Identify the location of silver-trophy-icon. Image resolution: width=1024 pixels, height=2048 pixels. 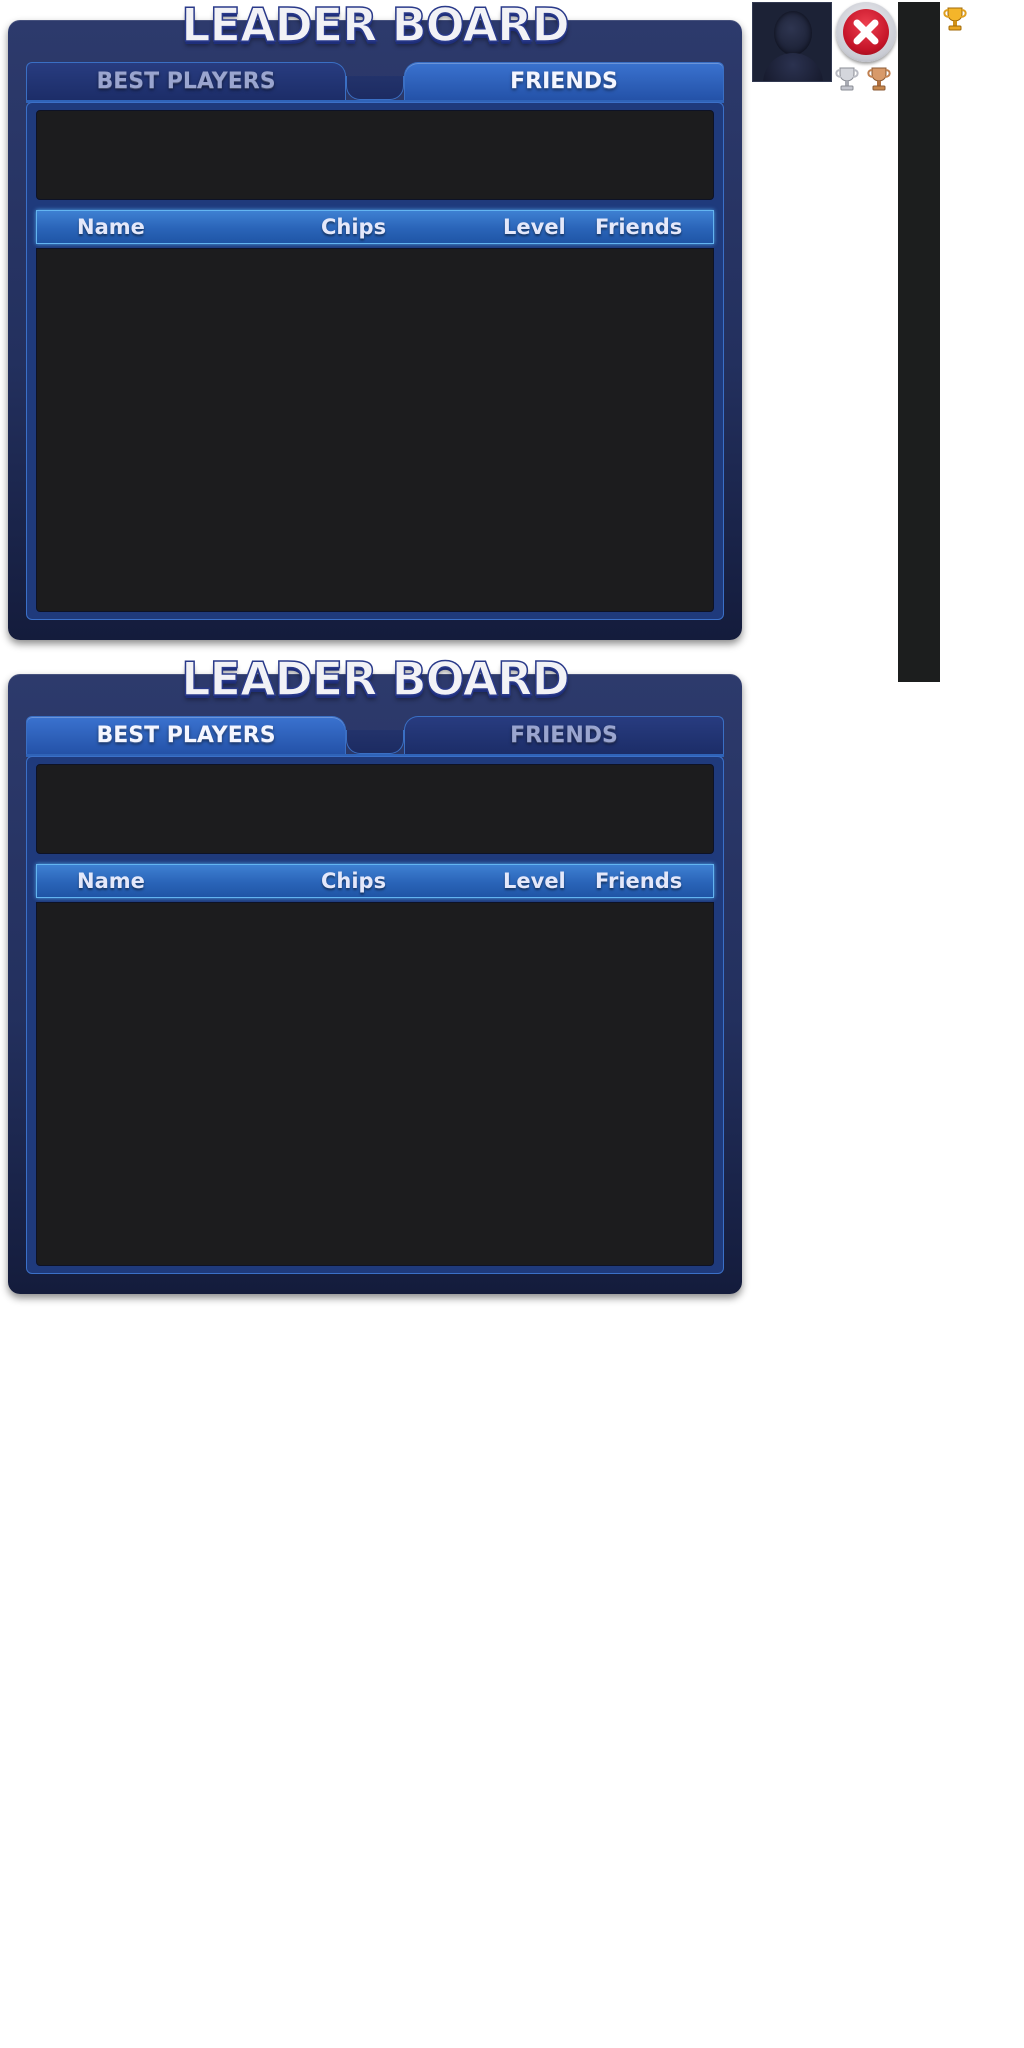
(847, 79).